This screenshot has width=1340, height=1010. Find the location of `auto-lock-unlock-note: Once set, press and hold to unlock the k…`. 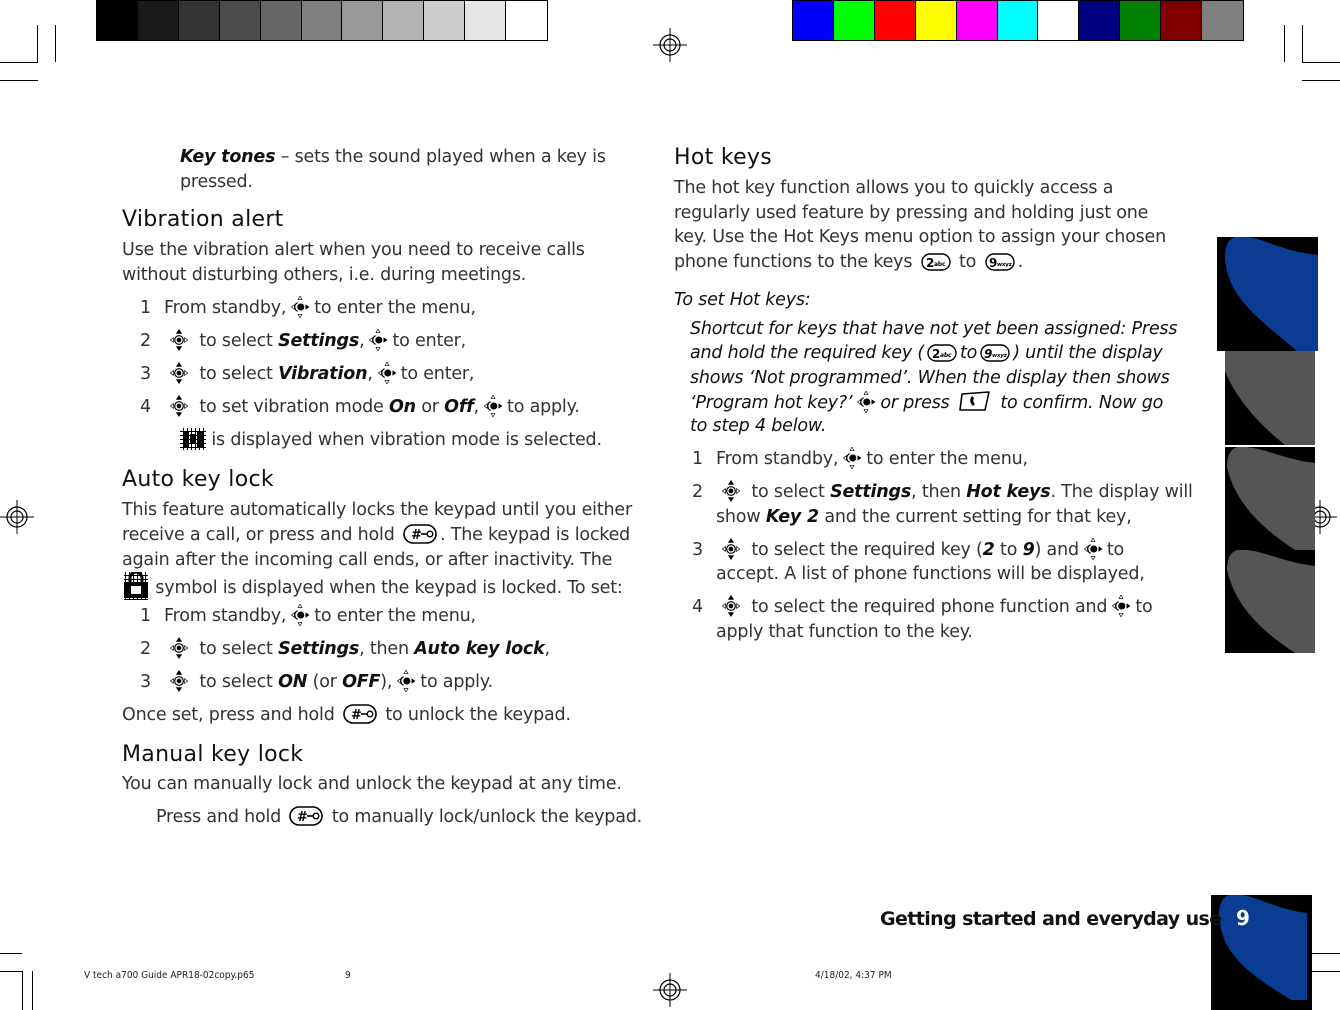

auto-lock-unlock-note: Once set, press and hold to unlock the k… is located at coordinates (346, 715).